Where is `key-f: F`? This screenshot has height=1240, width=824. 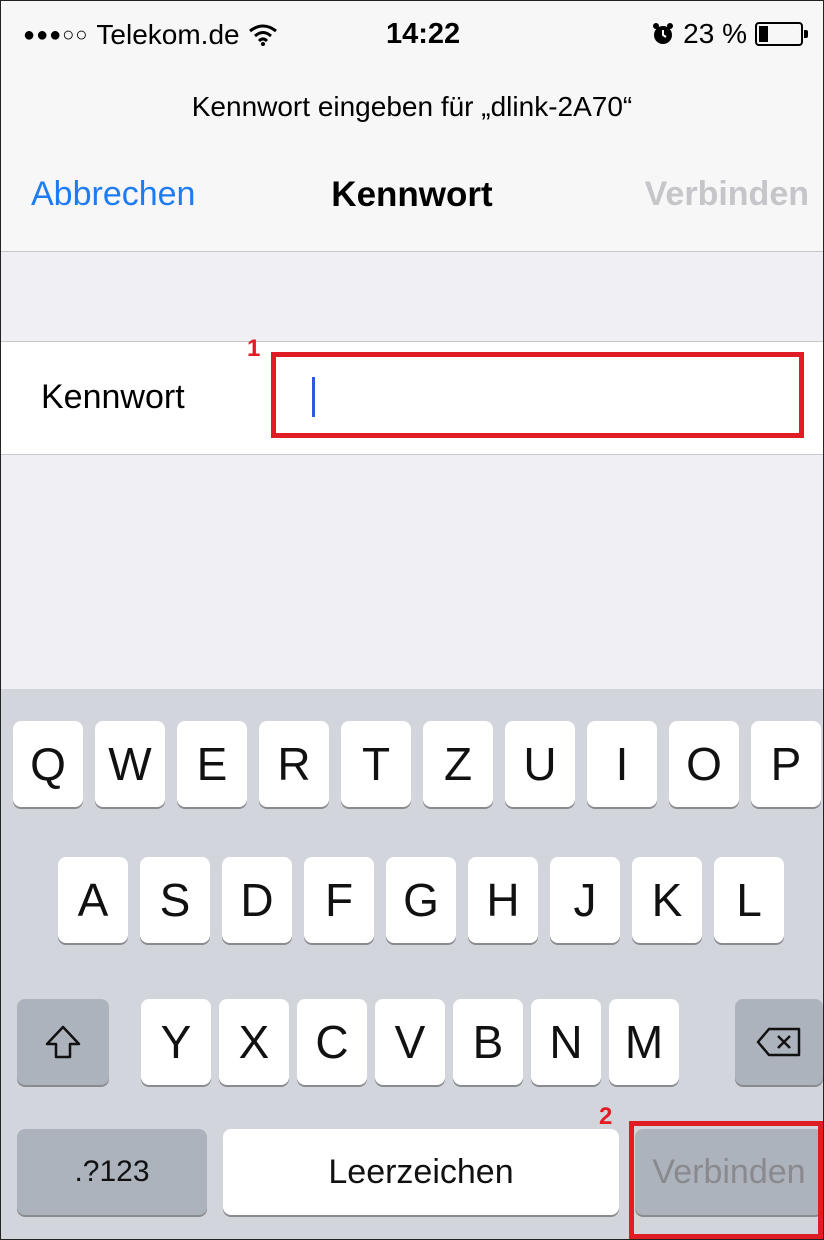 key-f: F is located at coordinates (339, 900).